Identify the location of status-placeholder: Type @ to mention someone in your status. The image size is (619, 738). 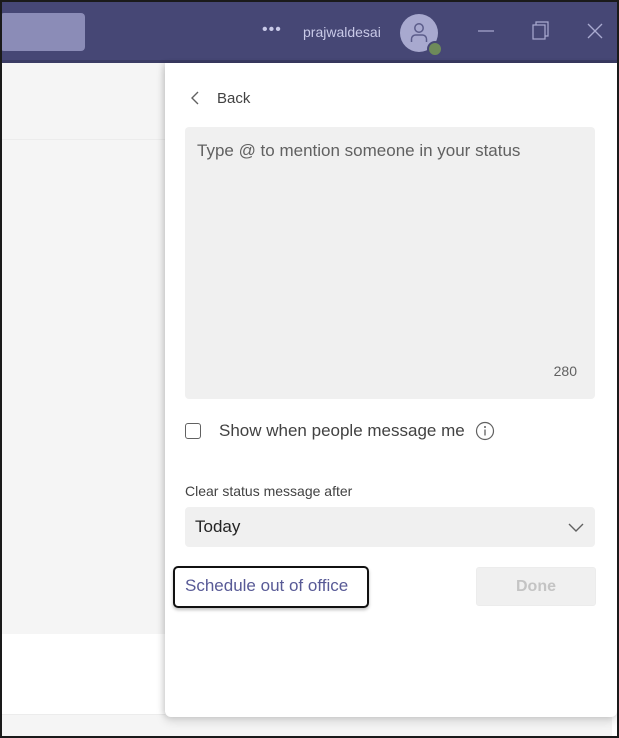
(359, 150).